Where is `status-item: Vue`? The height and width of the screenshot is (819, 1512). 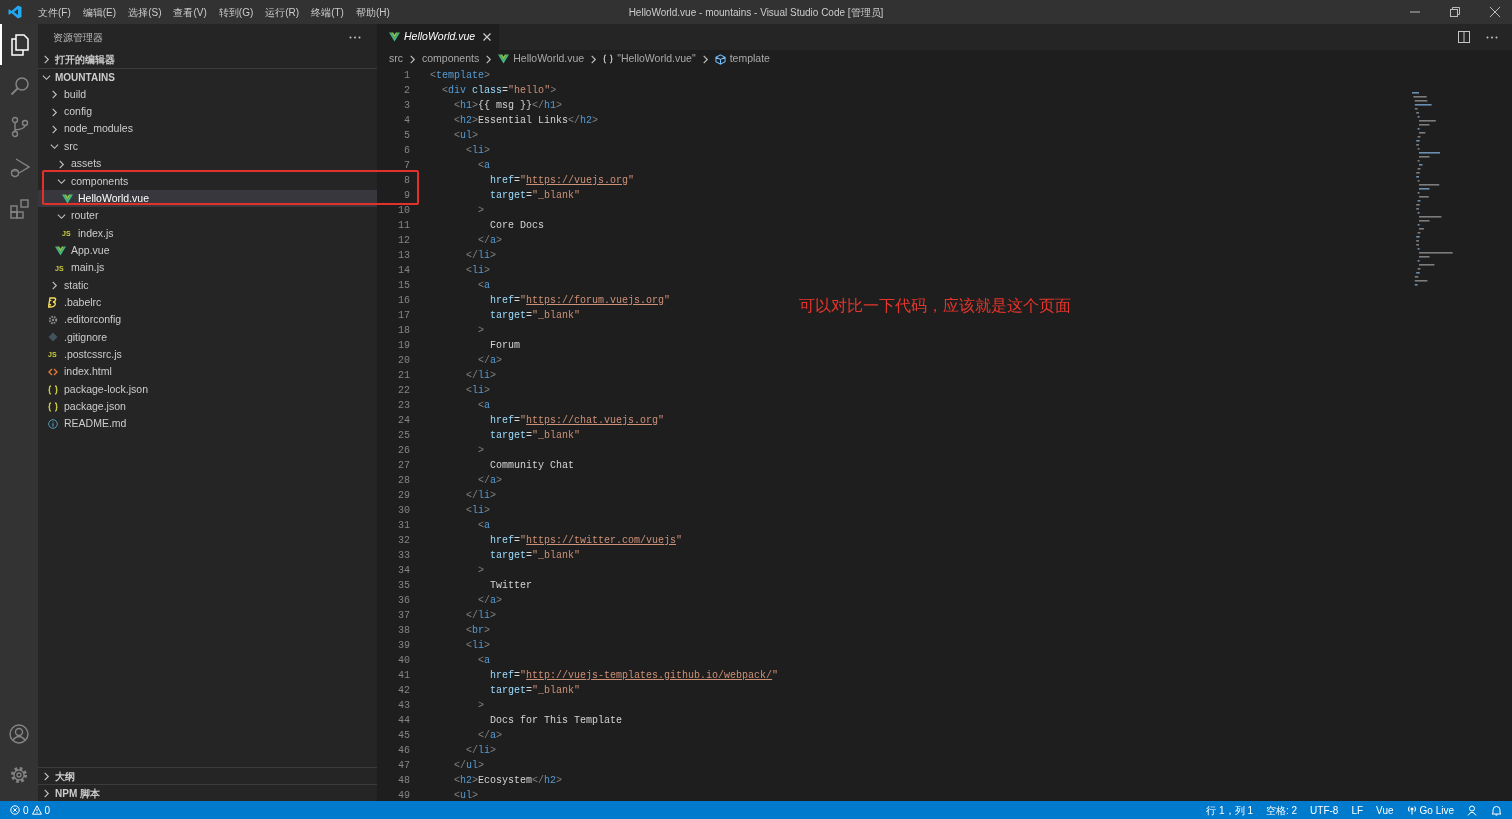 status-item: Vue is located at coordinates (1385, 810).